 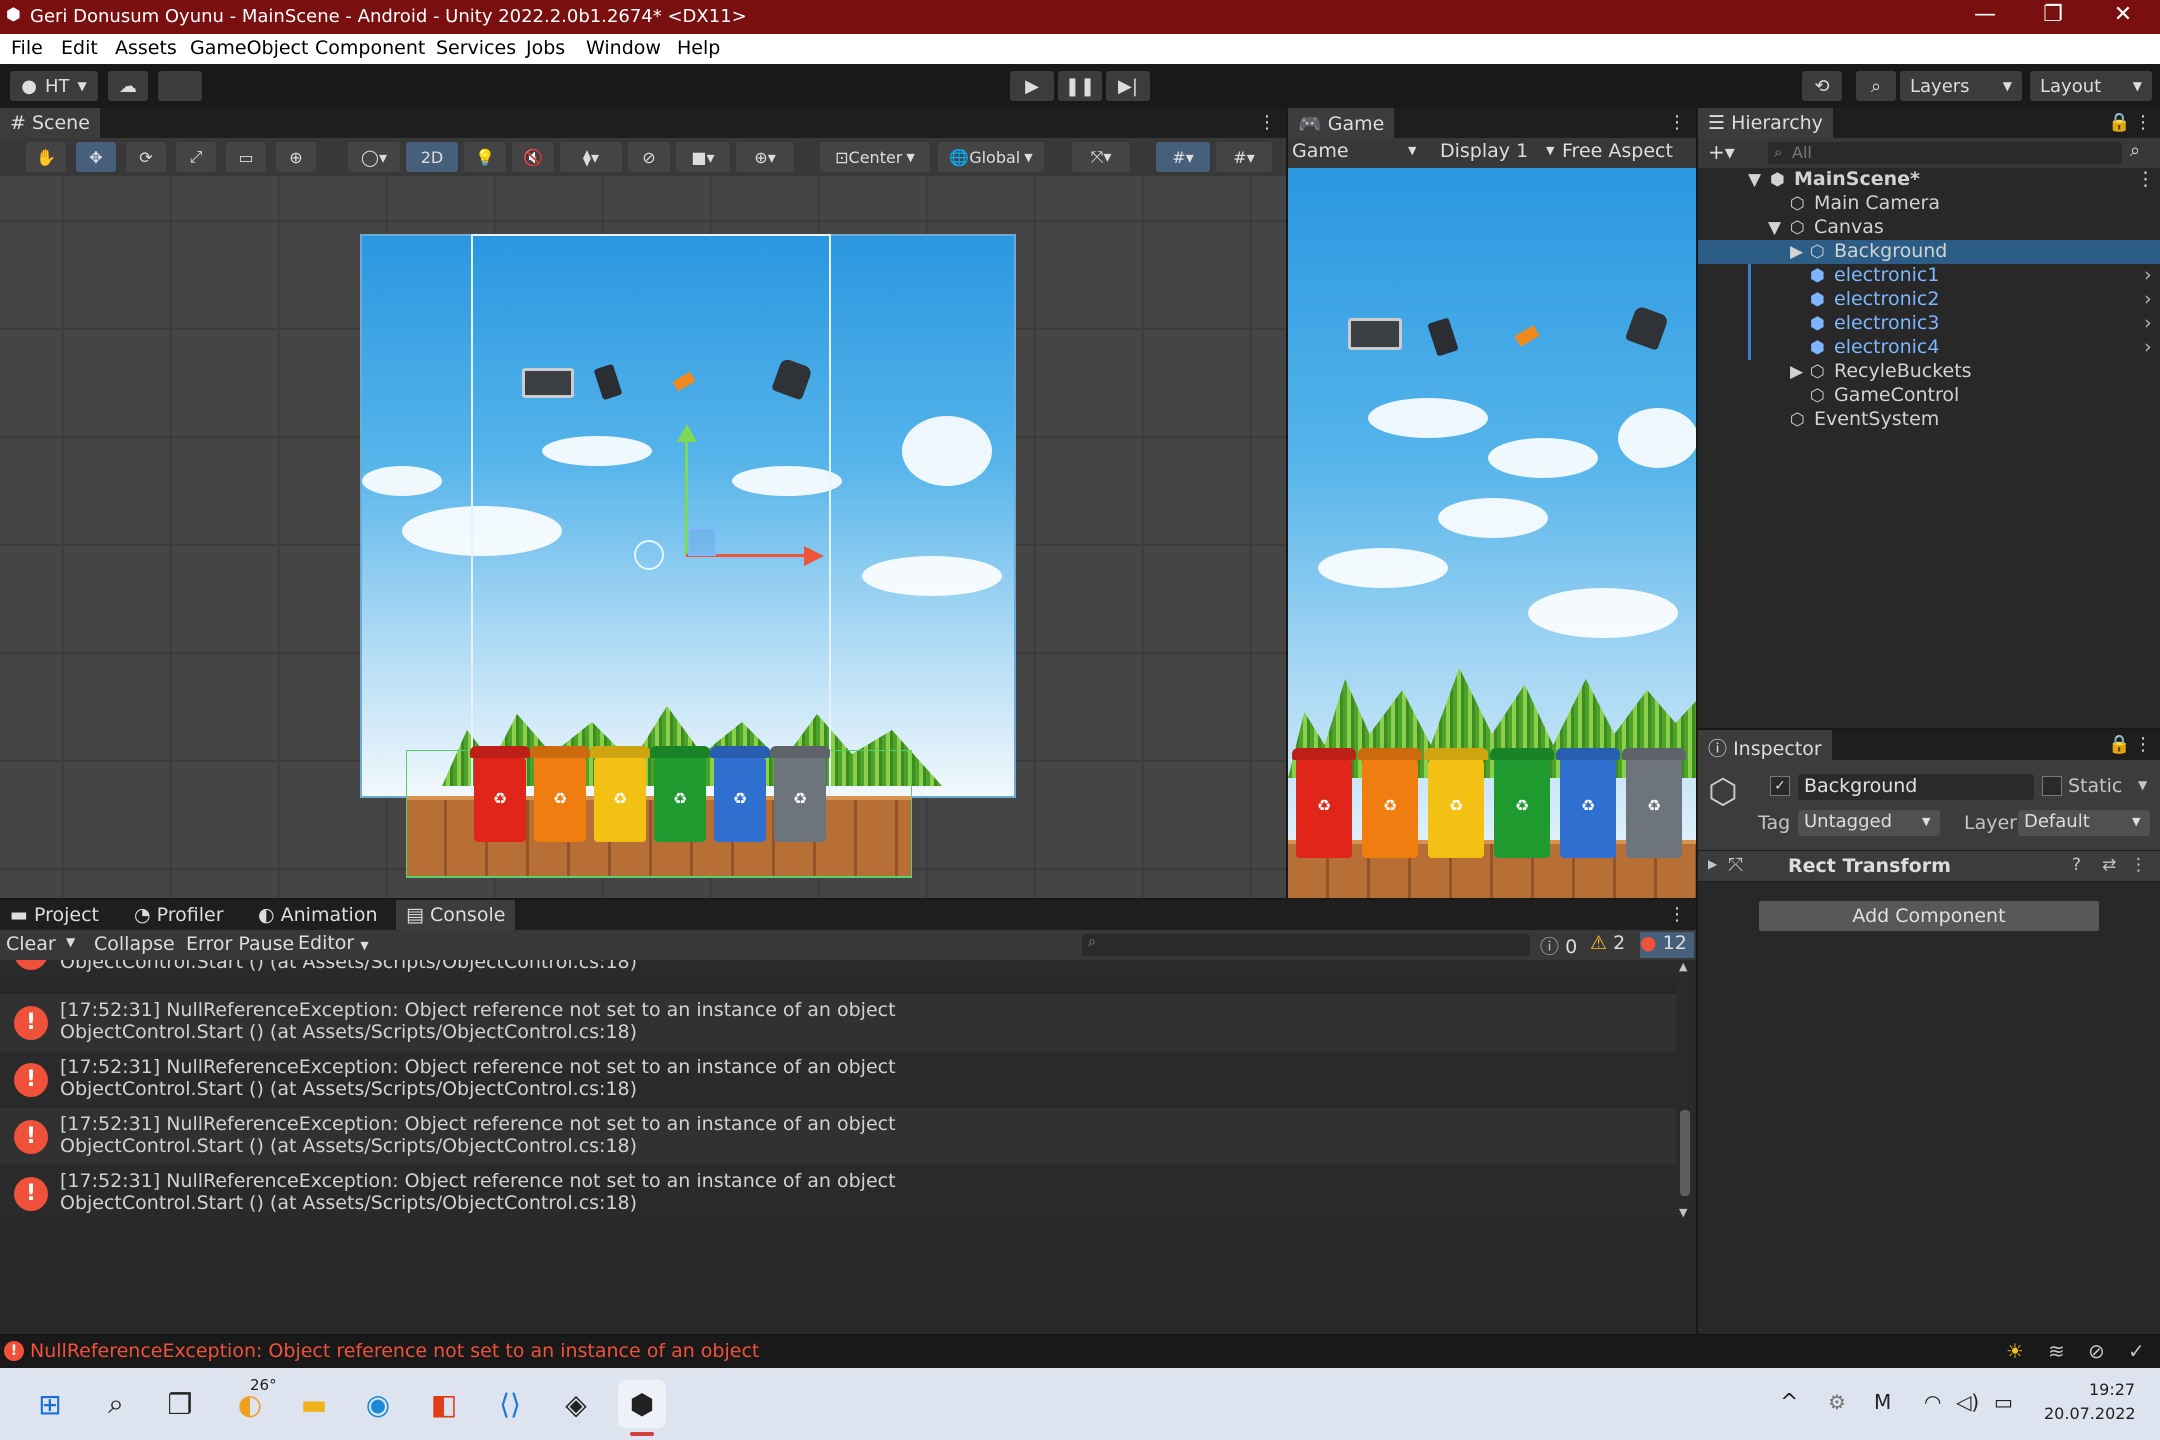 I want to click on error-filter-toggle: ● 12, so click(x=1667, y=945).